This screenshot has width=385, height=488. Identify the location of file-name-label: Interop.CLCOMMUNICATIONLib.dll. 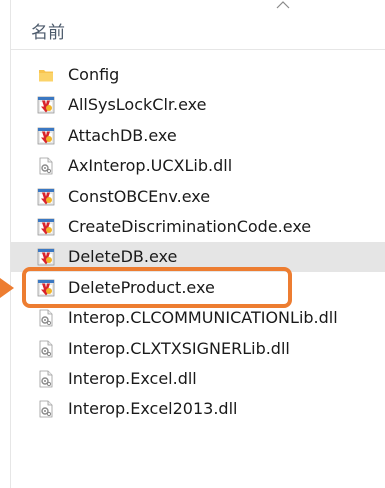
(203, 318).